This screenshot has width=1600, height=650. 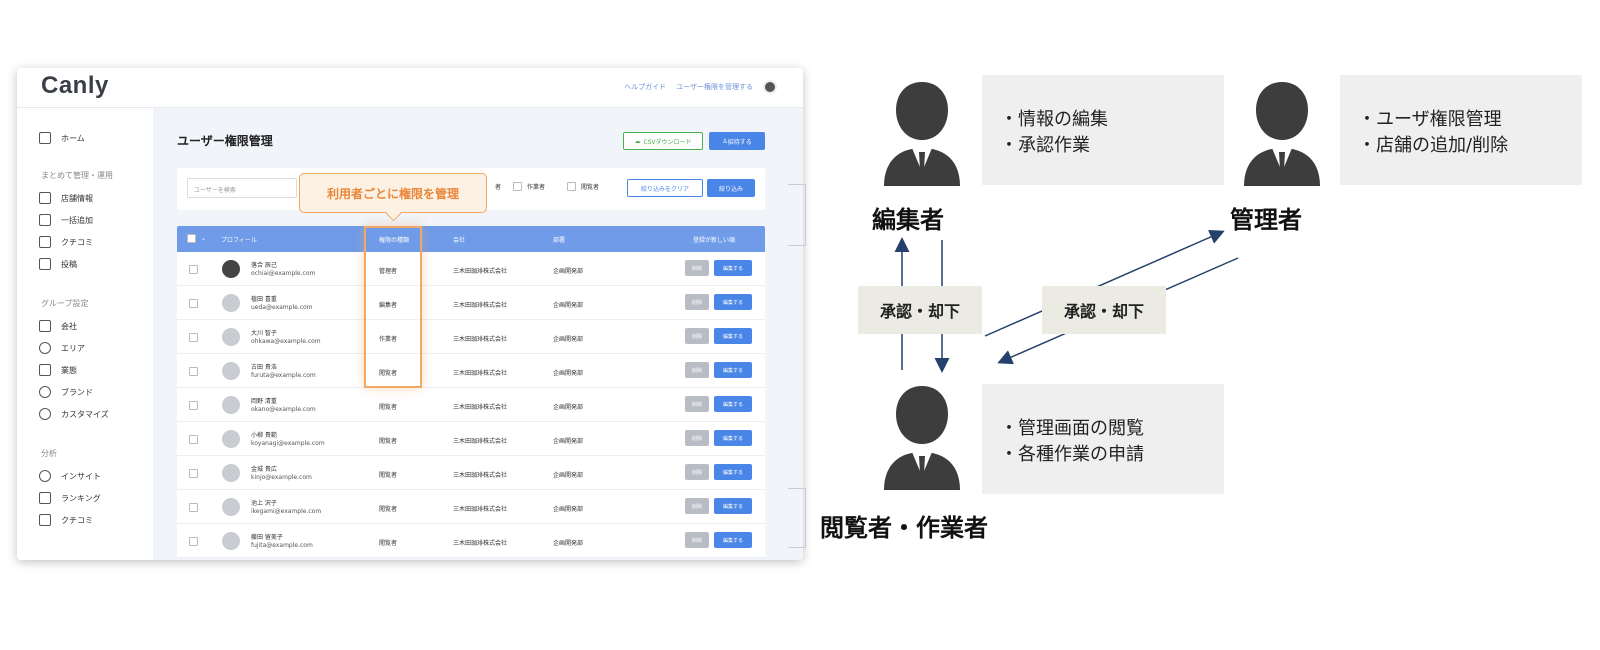 I want to click on search-input: ユーザーを検索, so click(x=242, y=188).